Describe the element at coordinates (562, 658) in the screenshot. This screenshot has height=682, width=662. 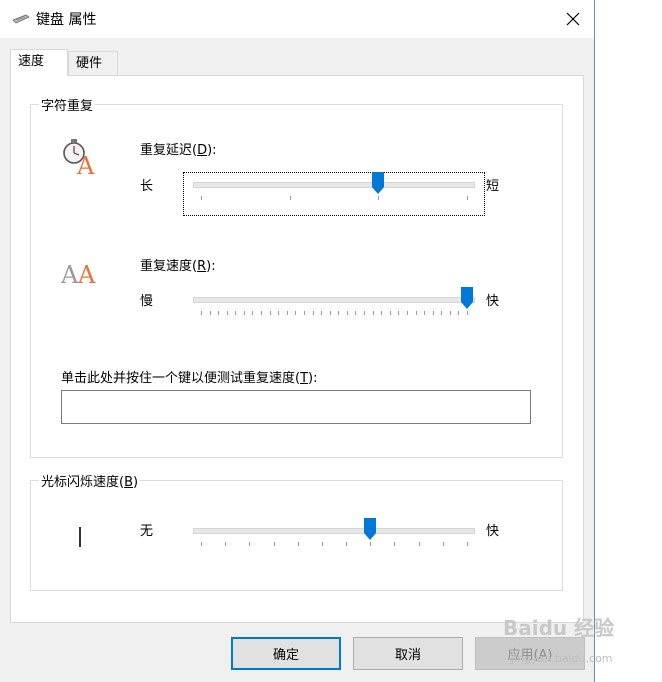
I see `watermark-sub: jingyan.baidu.com` at that location.